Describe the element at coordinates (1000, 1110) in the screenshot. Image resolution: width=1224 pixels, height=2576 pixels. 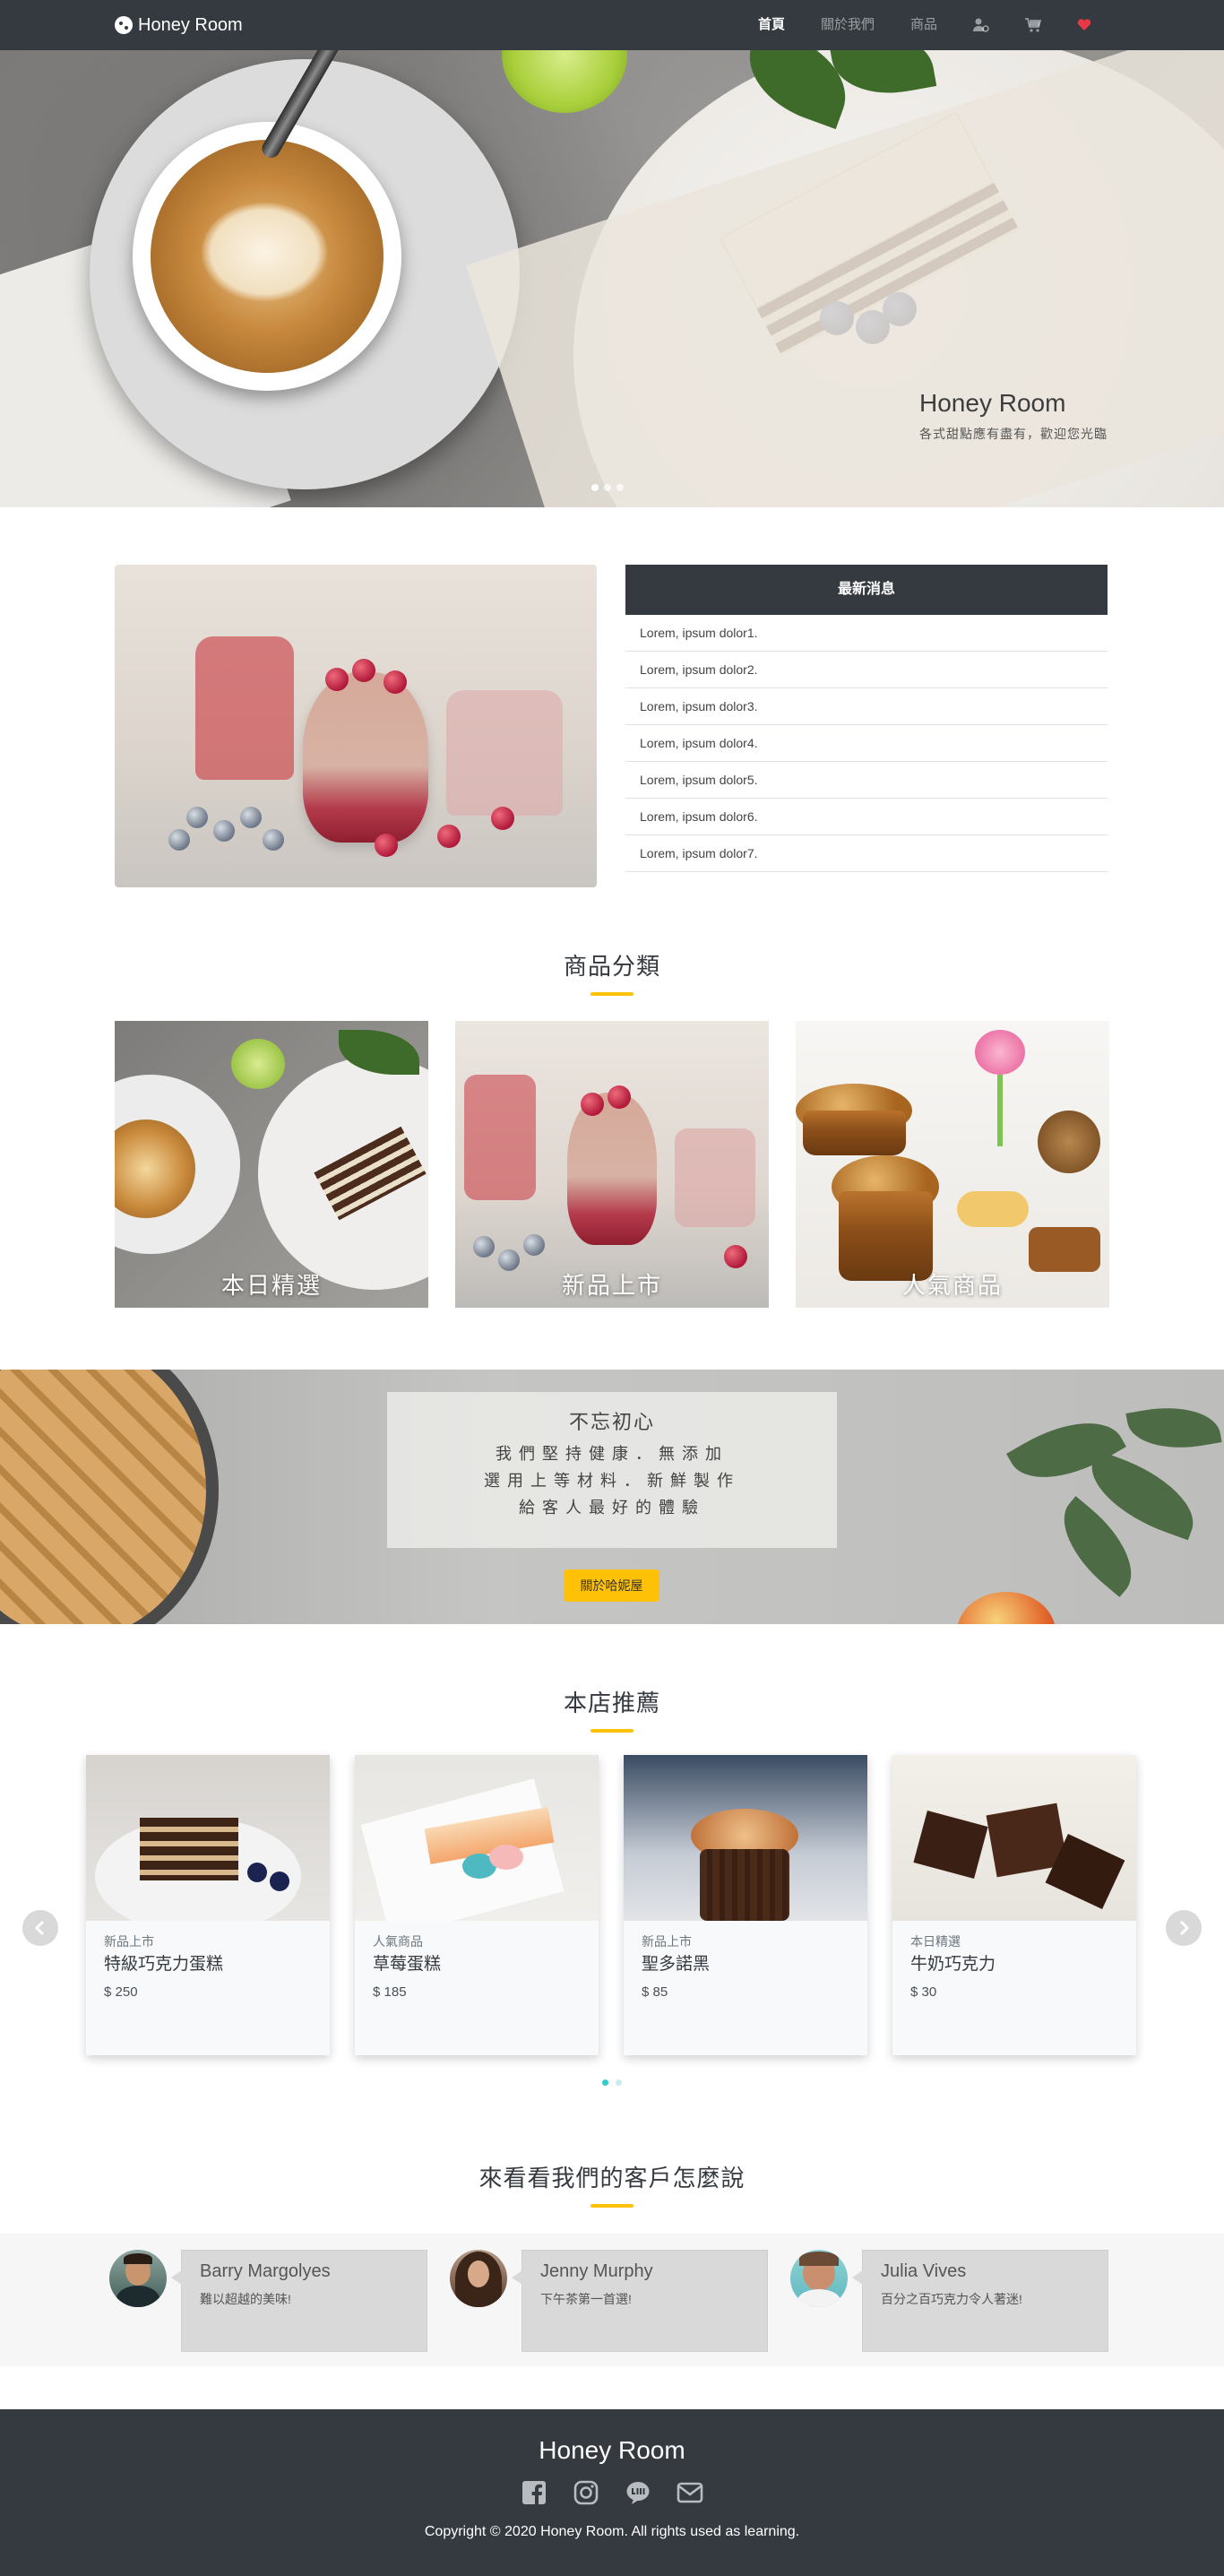
I see `cat-stem` at that location.